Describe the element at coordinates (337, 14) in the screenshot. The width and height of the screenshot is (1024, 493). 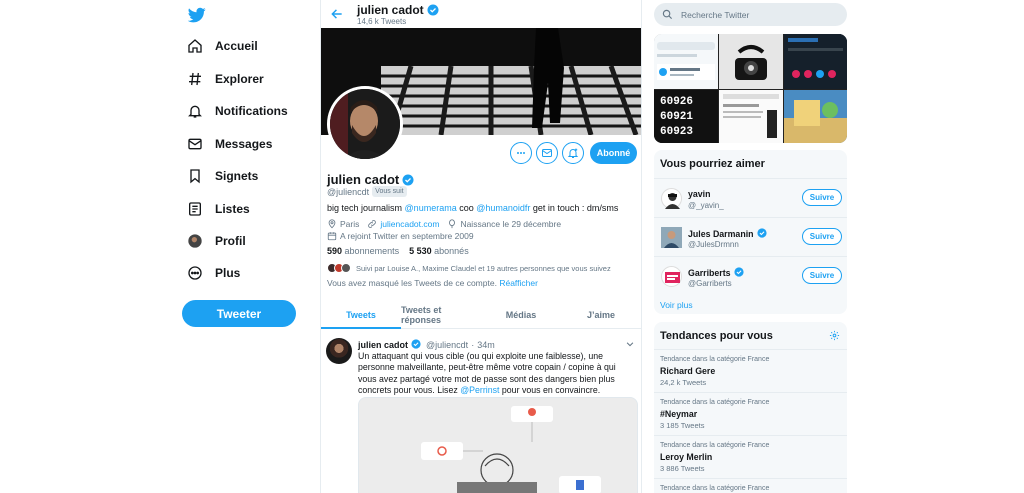
I see `back-arrow-icon` at that location.